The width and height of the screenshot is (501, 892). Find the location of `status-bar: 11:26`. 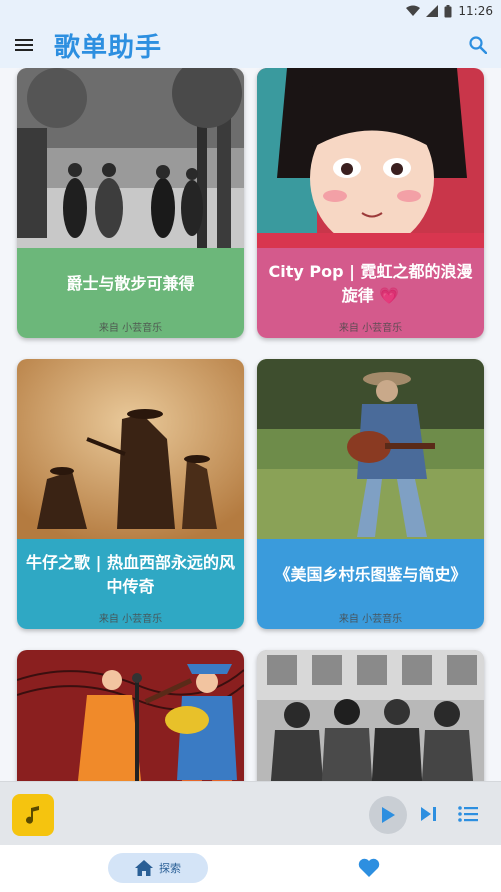

status-bar: 11:26 is located at coordinates (250, 11).